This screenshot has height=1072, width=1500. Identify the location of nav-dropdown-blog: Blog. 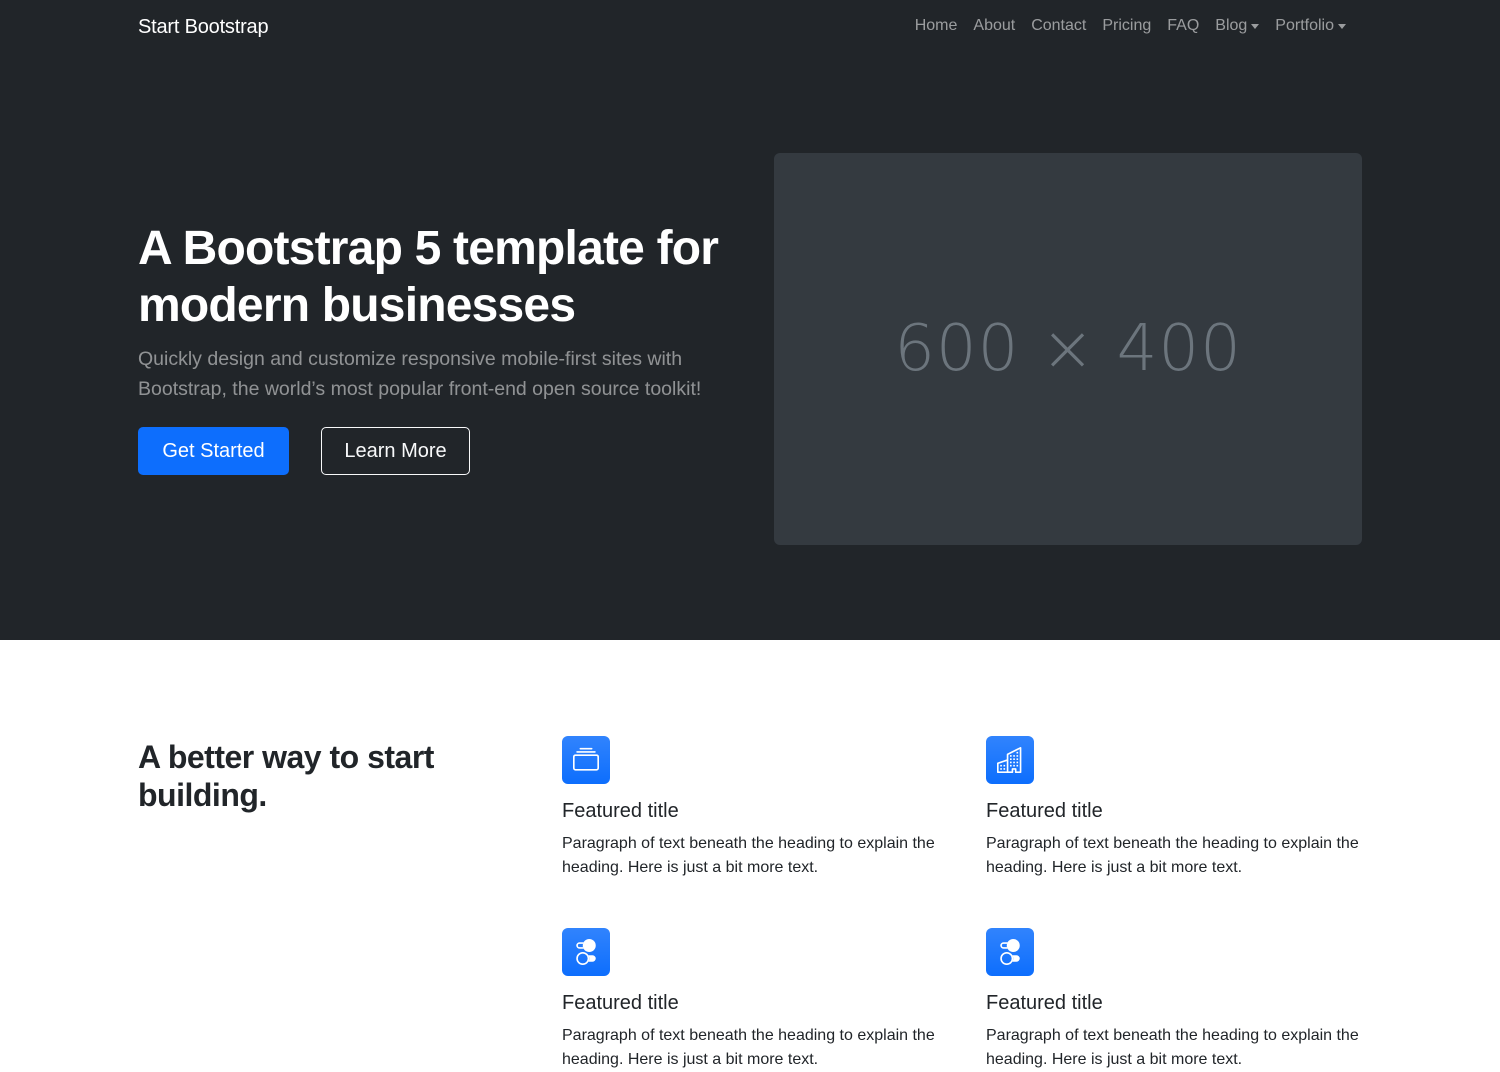
(1237, 26).